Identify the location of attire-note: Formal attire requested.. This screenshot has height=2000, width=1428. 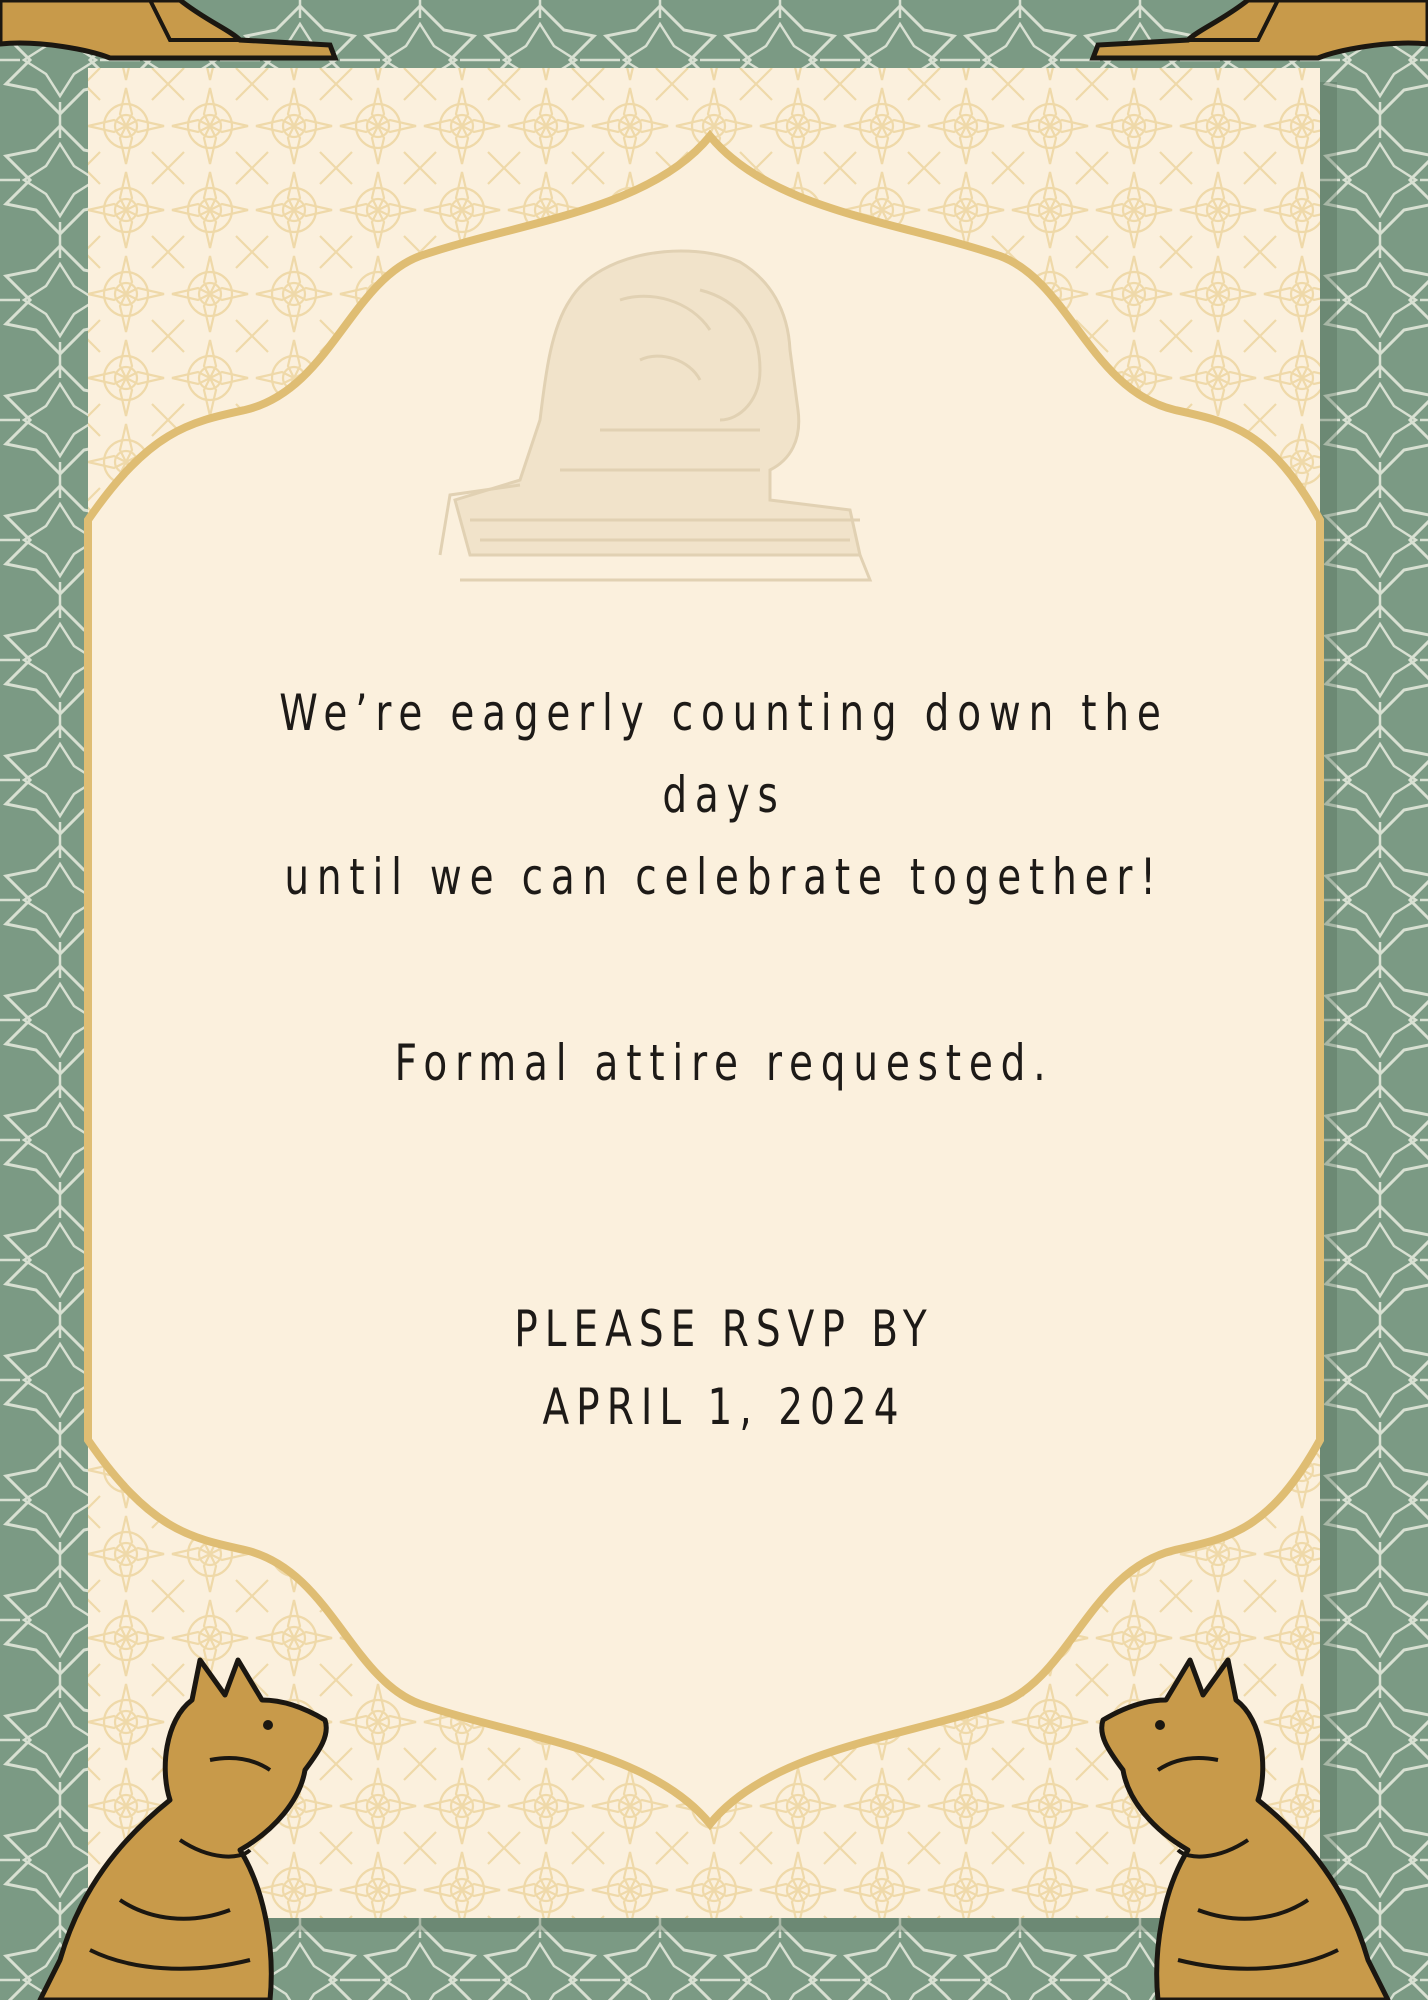
(724, 1063).